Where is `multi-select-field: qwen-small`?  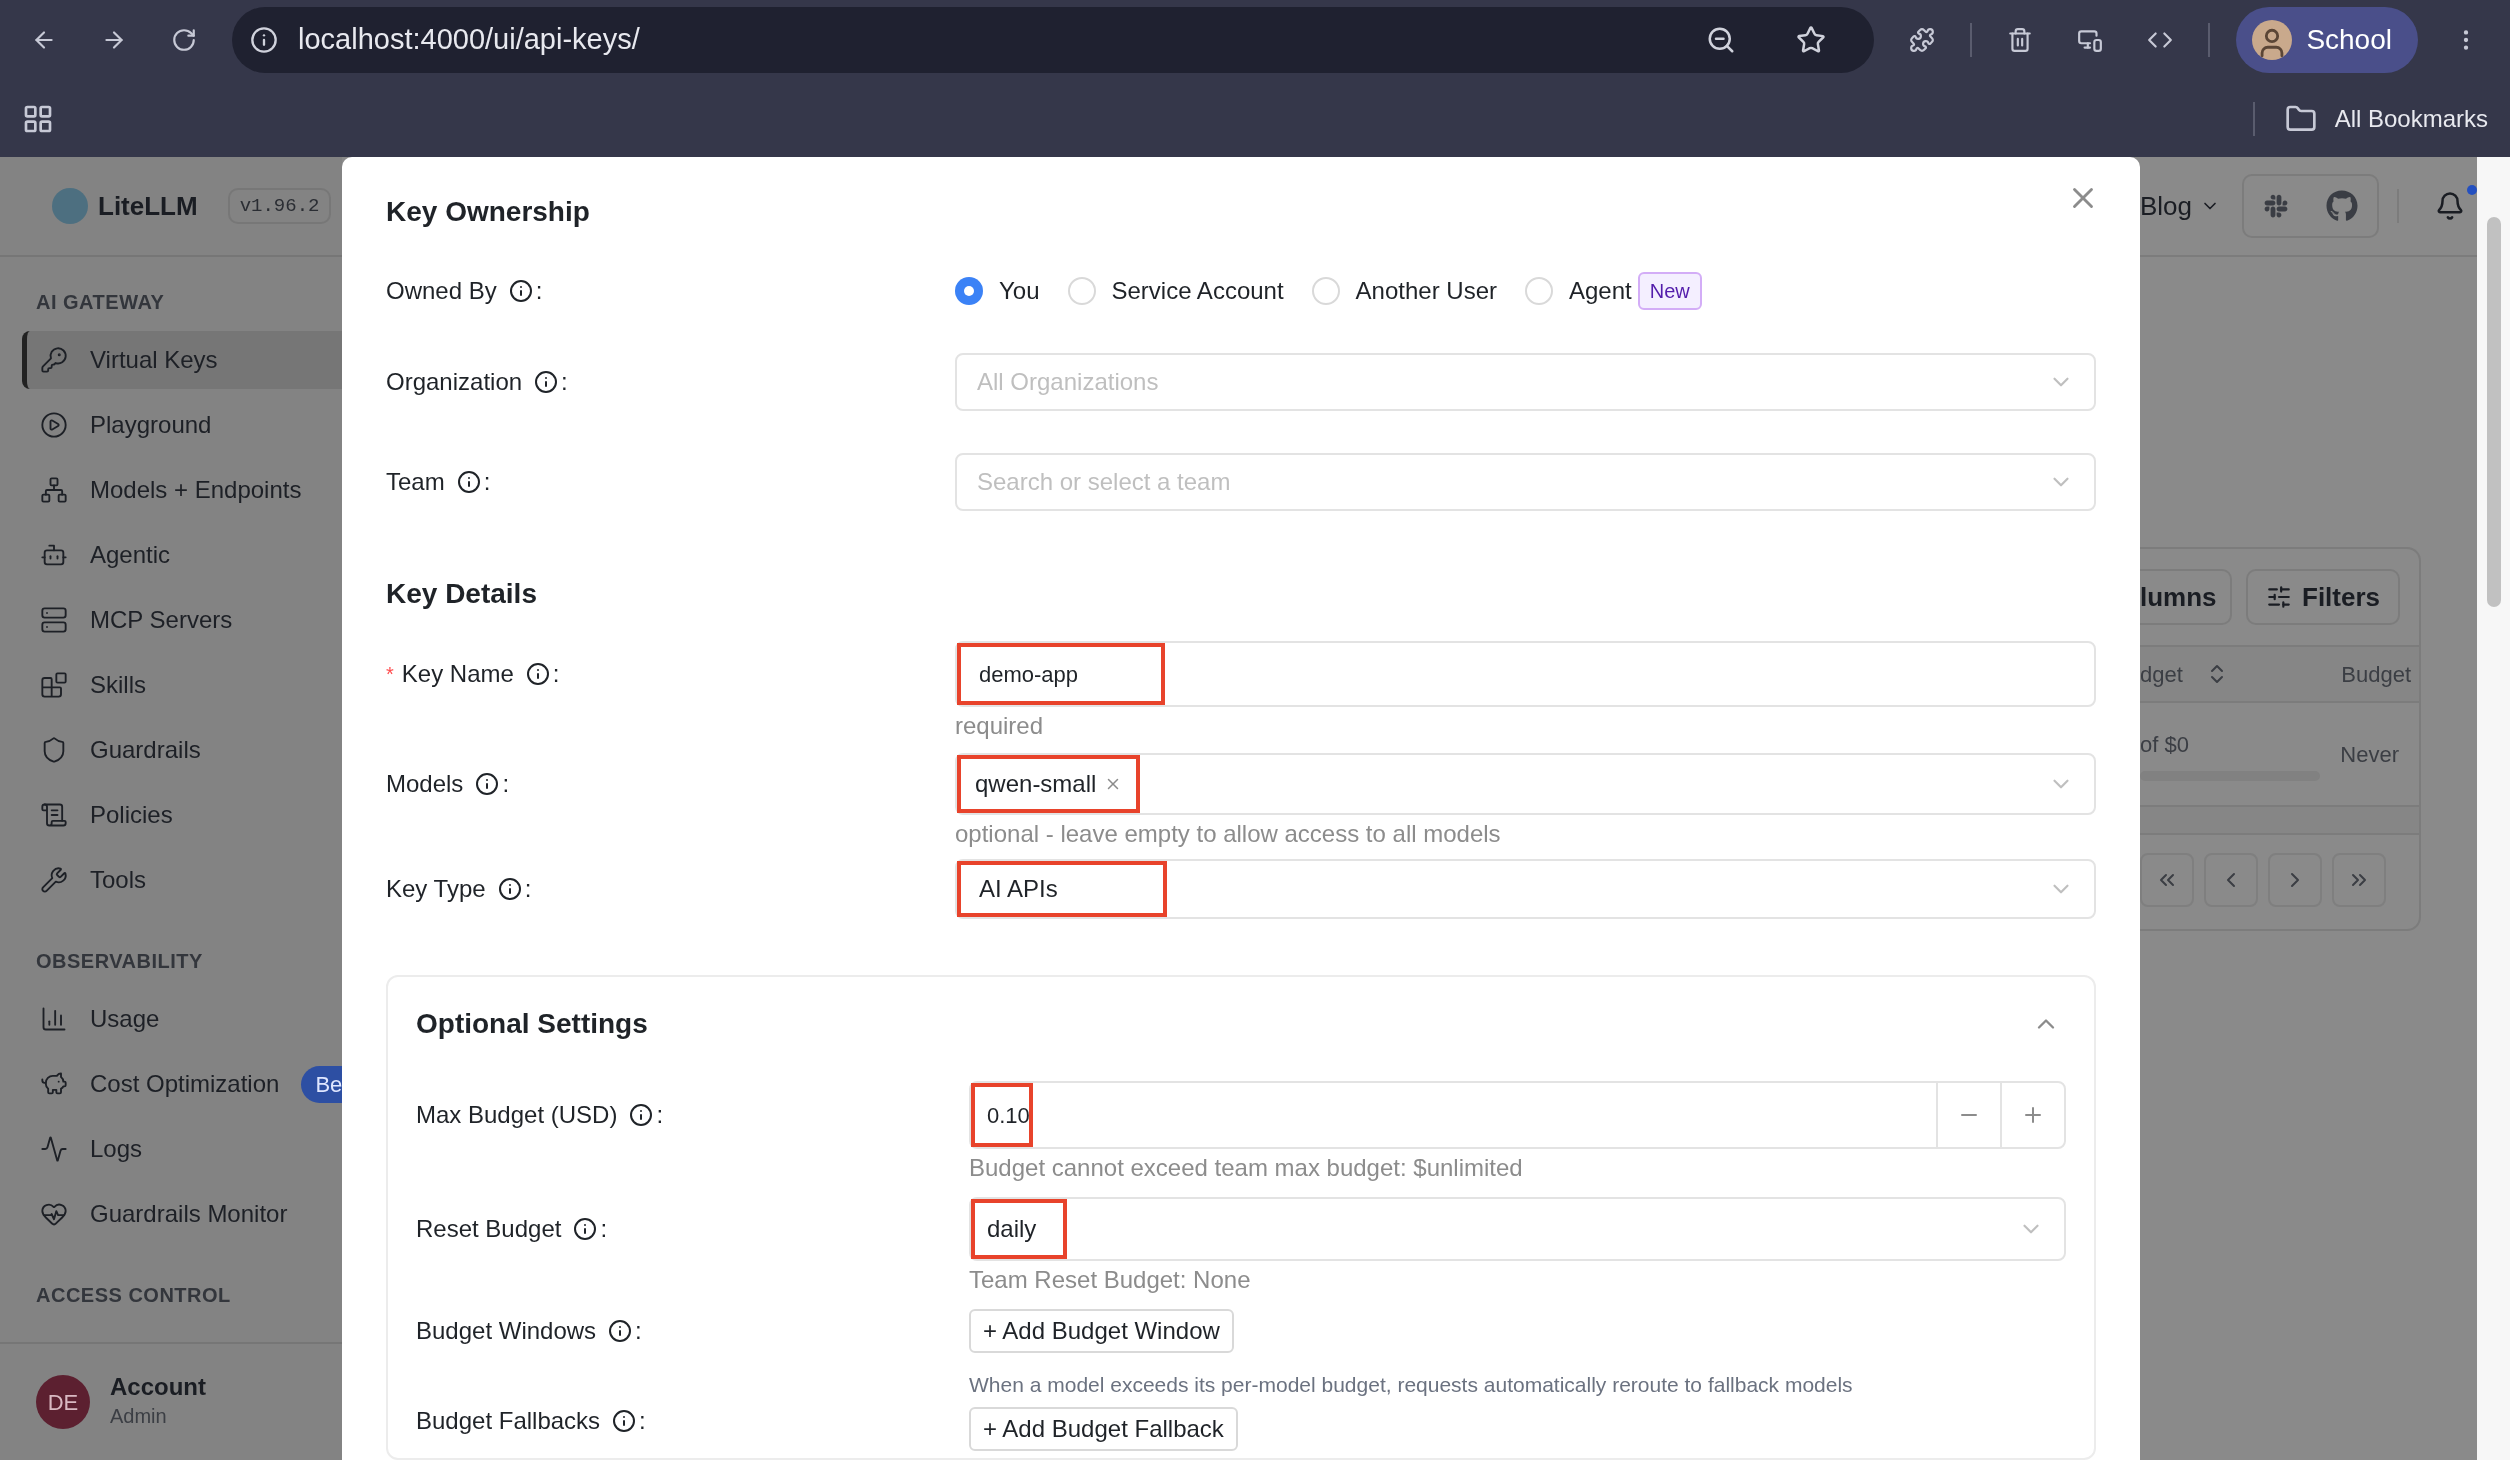 multi-select-field: qwen-small is located at coordinates (1525, 784).